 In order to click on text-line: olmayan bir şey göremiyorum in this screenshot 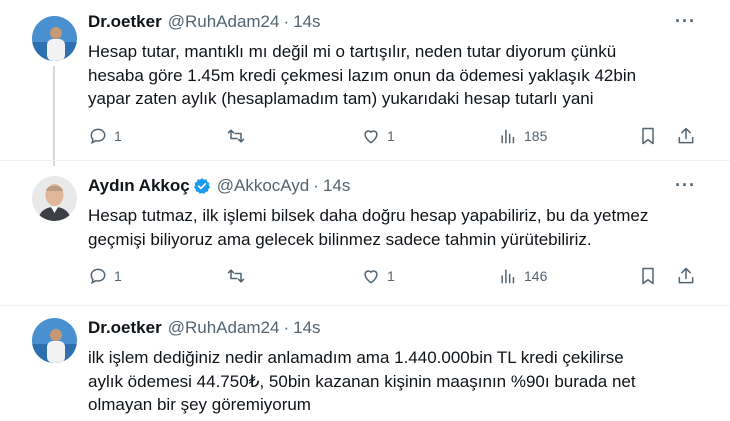, I will do `click(199, 404)`.